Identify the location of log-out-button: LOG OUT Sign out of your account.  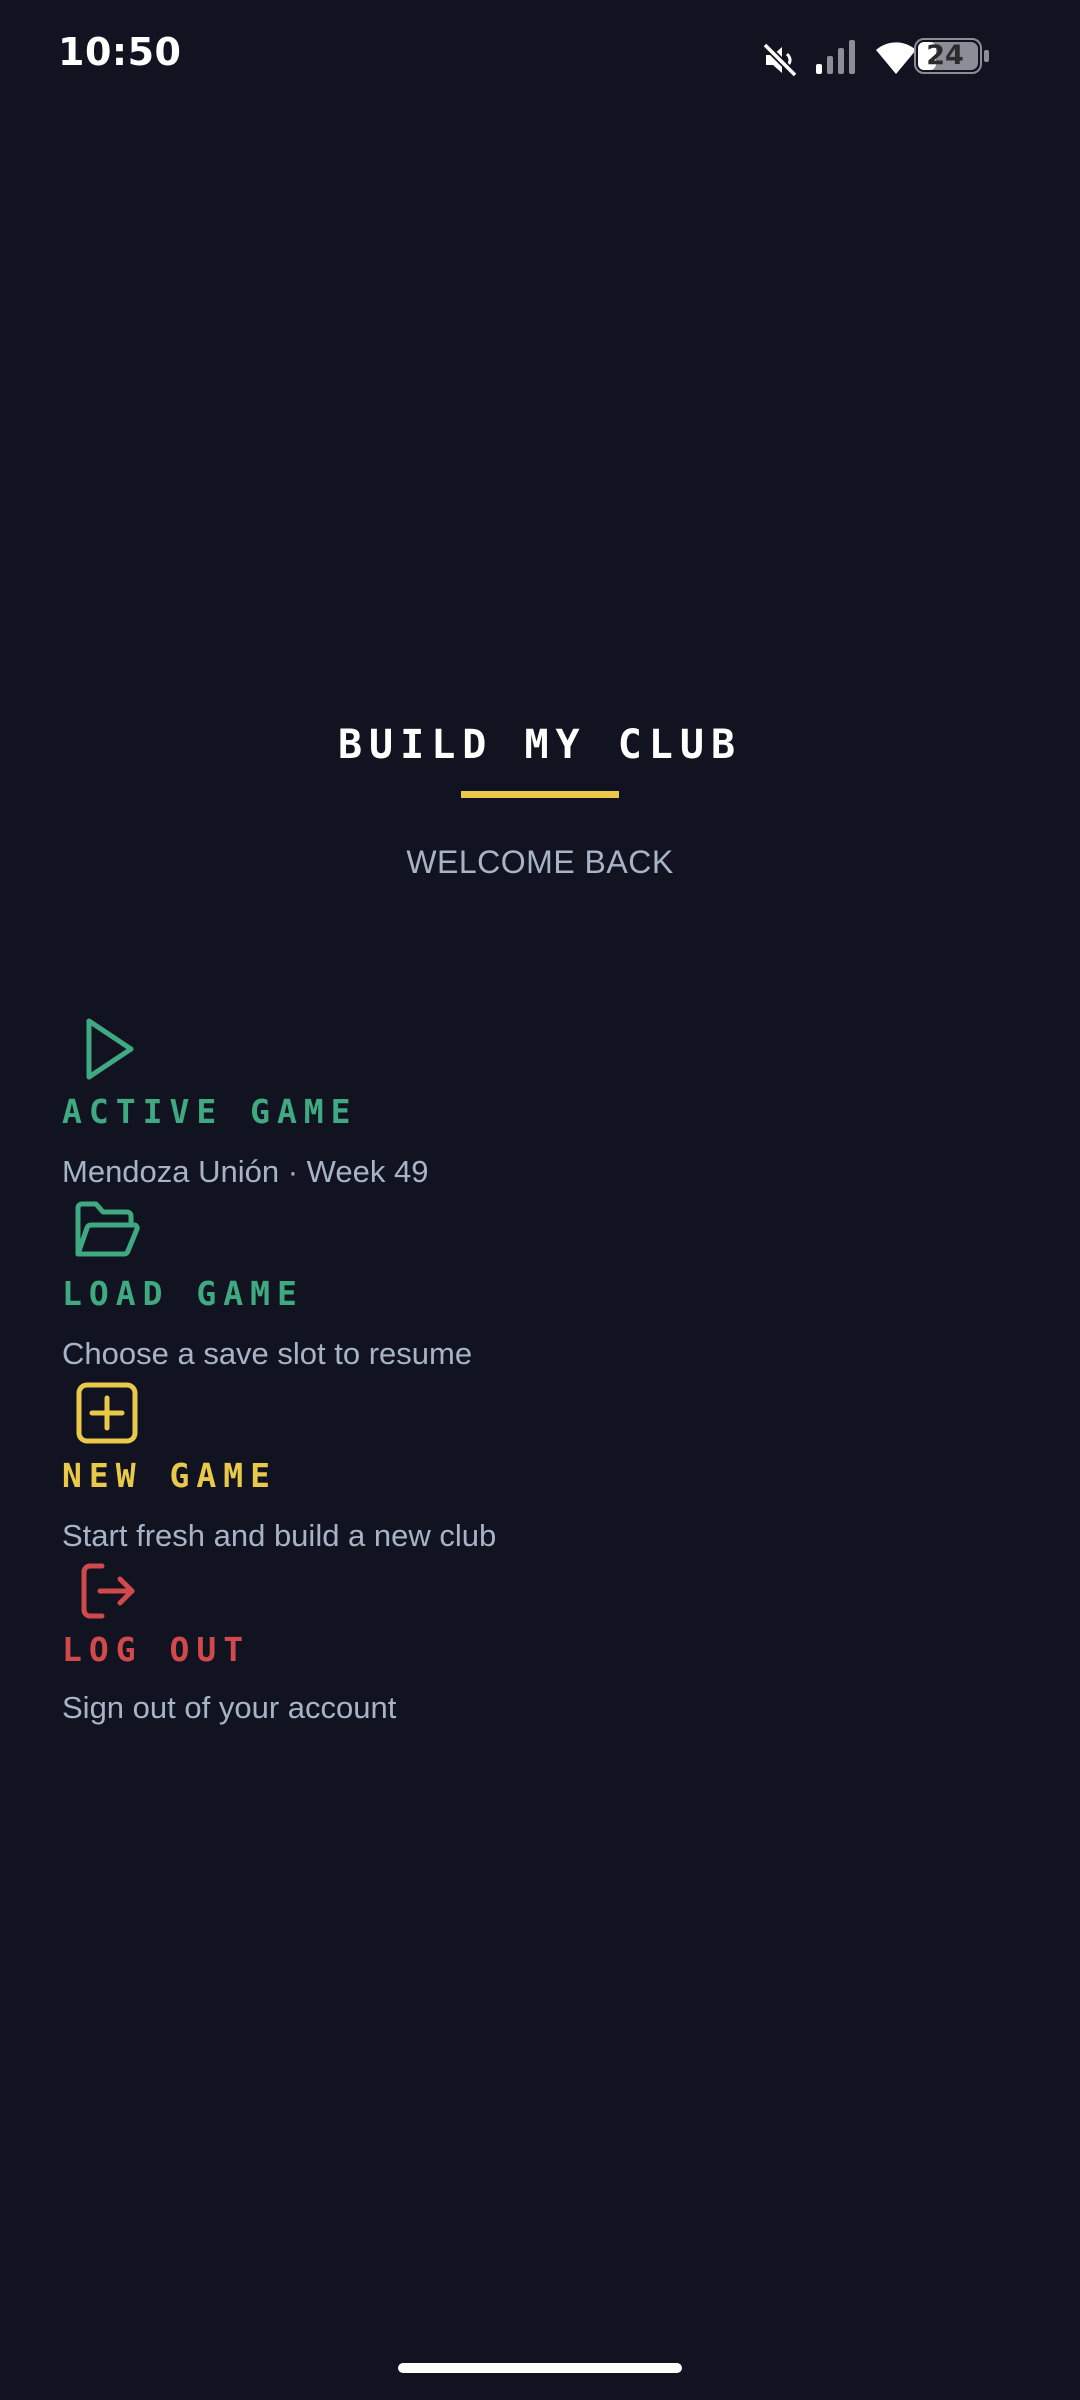
(322, 1645).